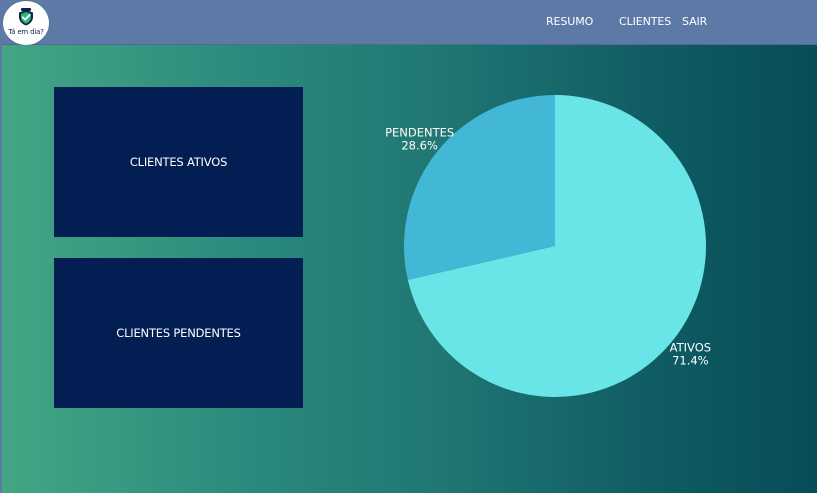  I want to click on nav-clientes-link: CLIENTES, so click(645, 21).